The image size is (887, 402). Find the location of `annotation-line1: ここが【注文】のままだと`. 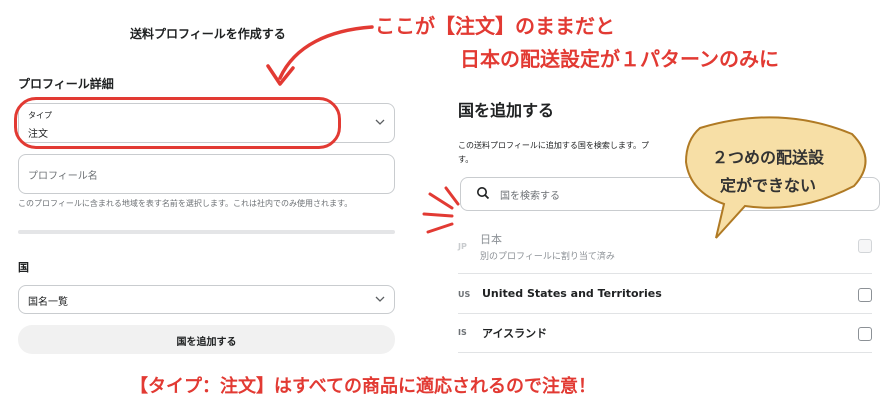

annotation-line1: ここが【注文】のままだと is located at coordinates (495, 26).